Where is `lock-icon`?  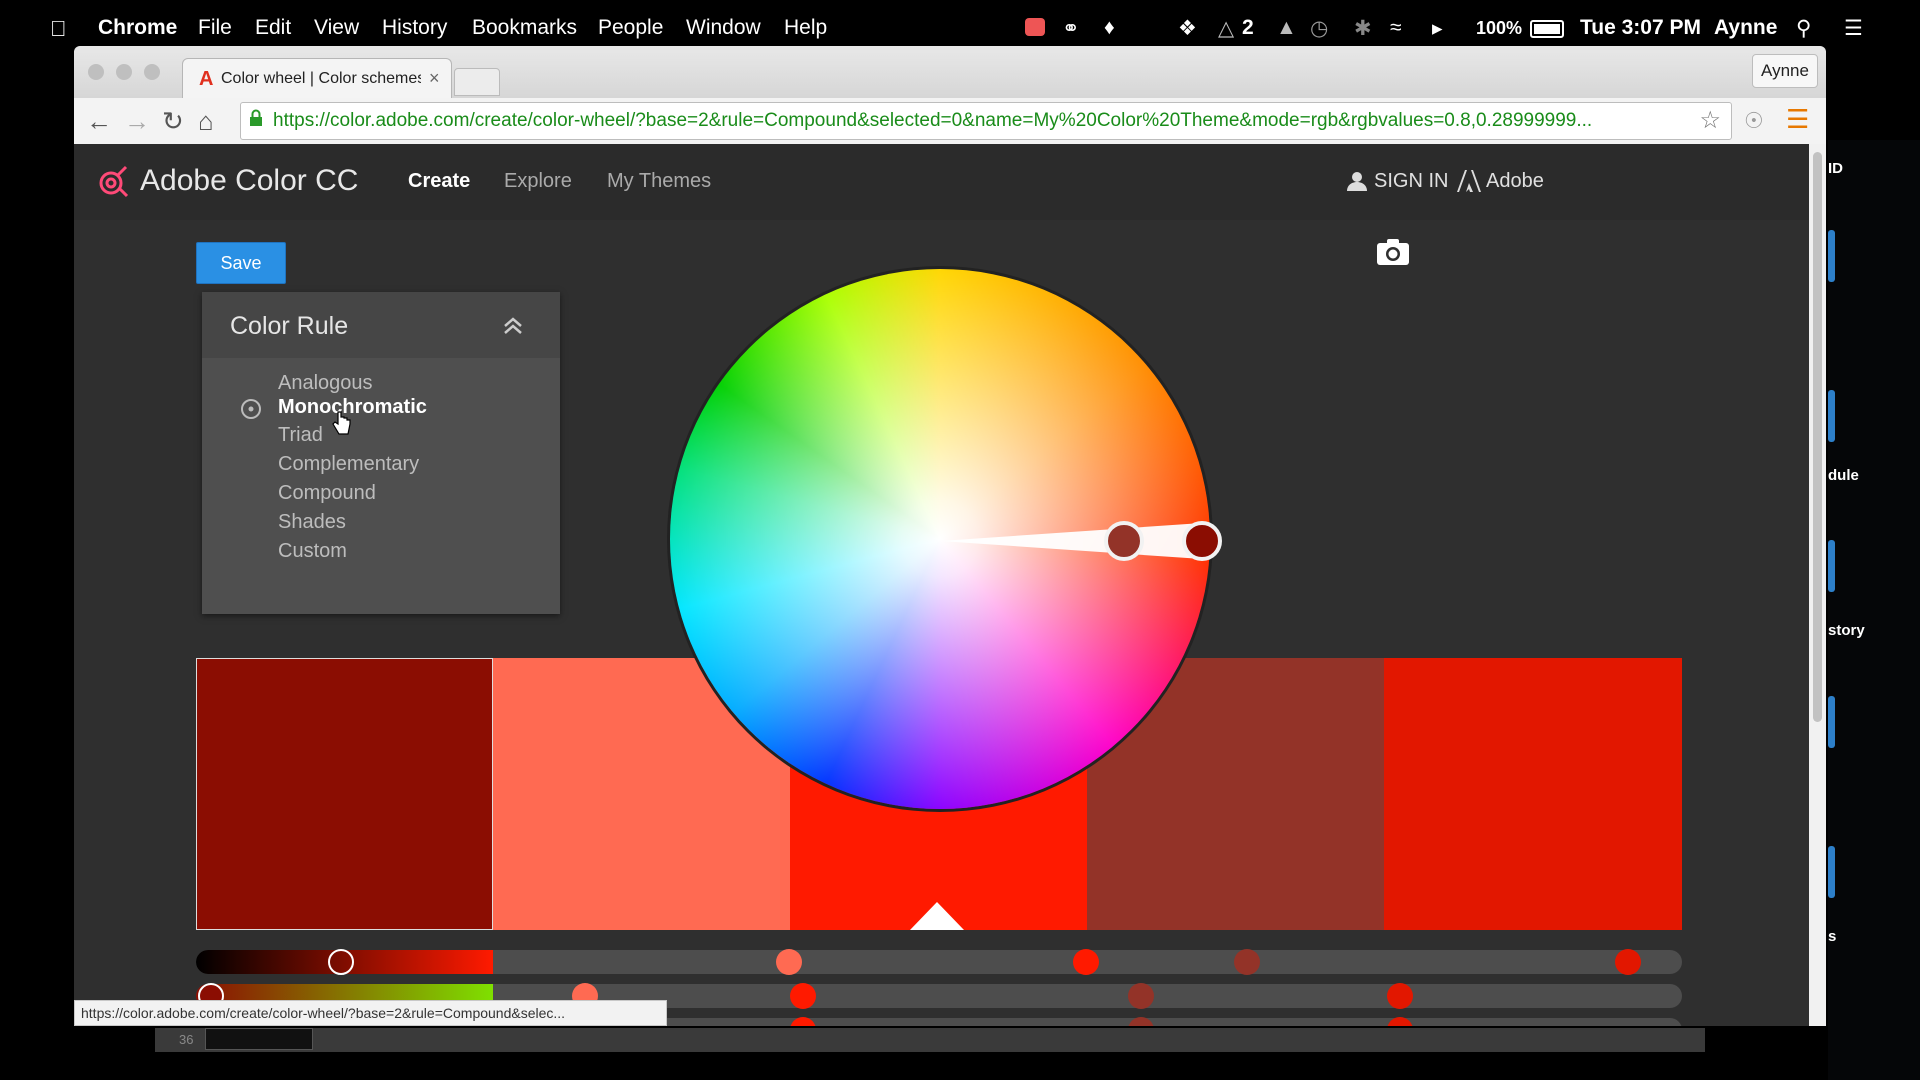 lock-icon is located at coordinates (256, 117).